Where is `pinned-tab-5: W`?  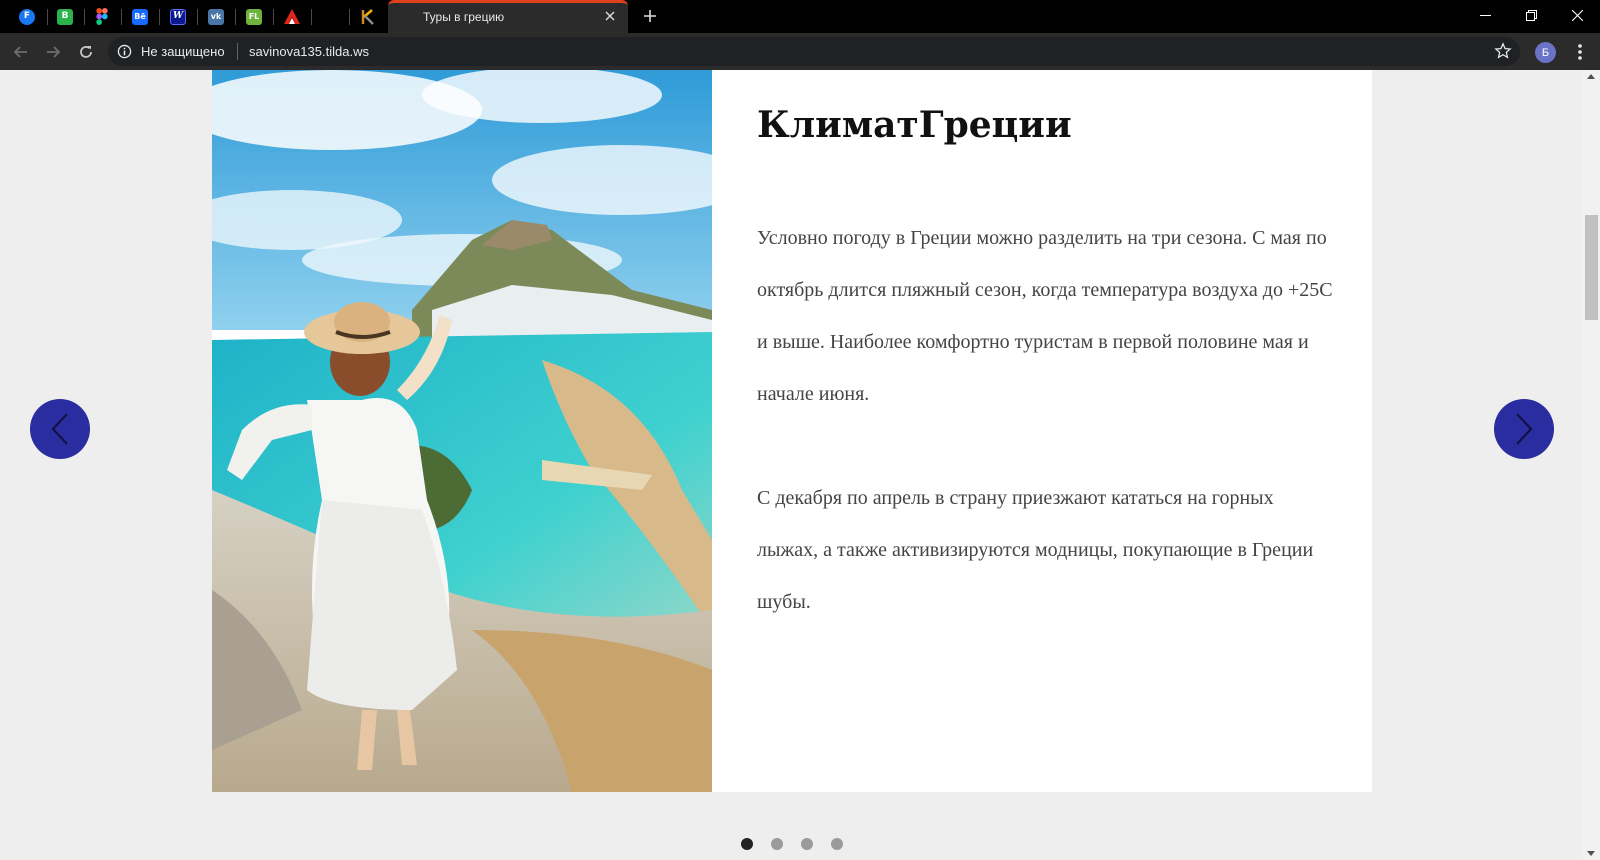 pinned-tab-5: W is located at coordinates (178, 16).